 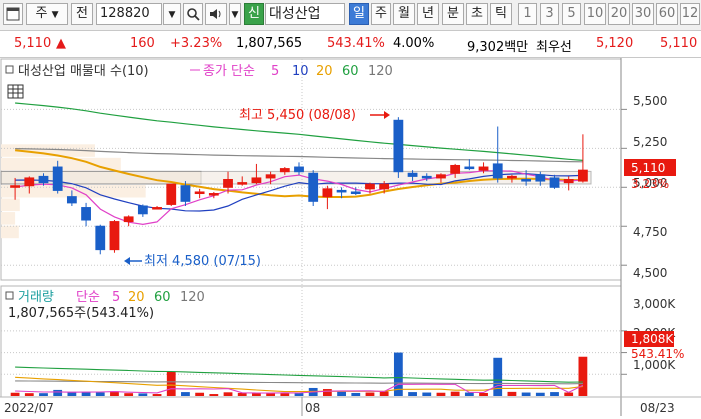 I want to click on legend-ma-5: 5, so click(x=275, y=71).